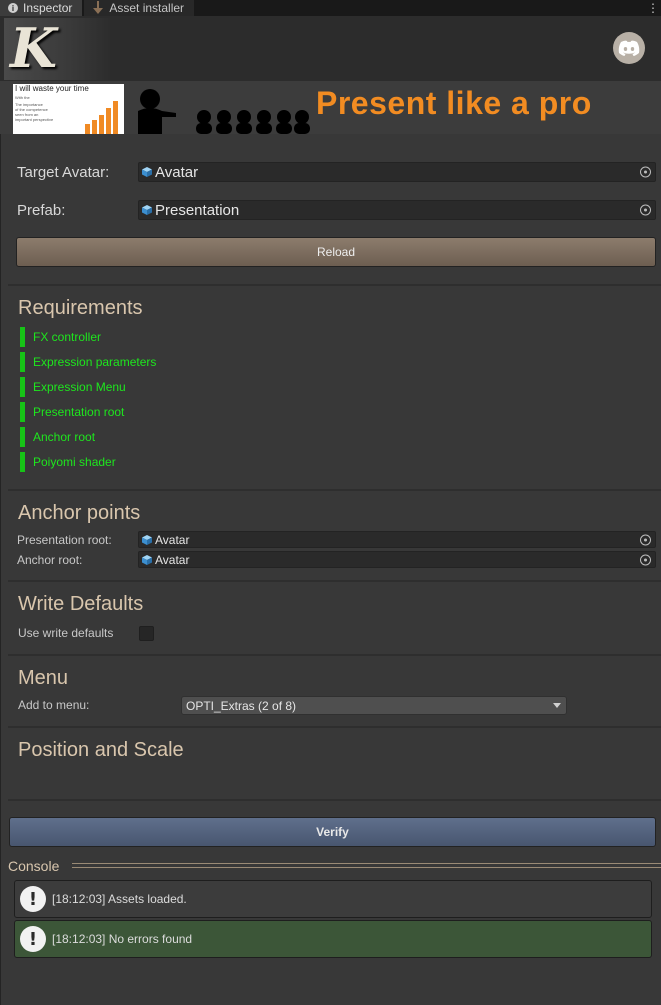 This screenshot has width=661, height=1005. I want to click on download-icon, so click(98, 7).